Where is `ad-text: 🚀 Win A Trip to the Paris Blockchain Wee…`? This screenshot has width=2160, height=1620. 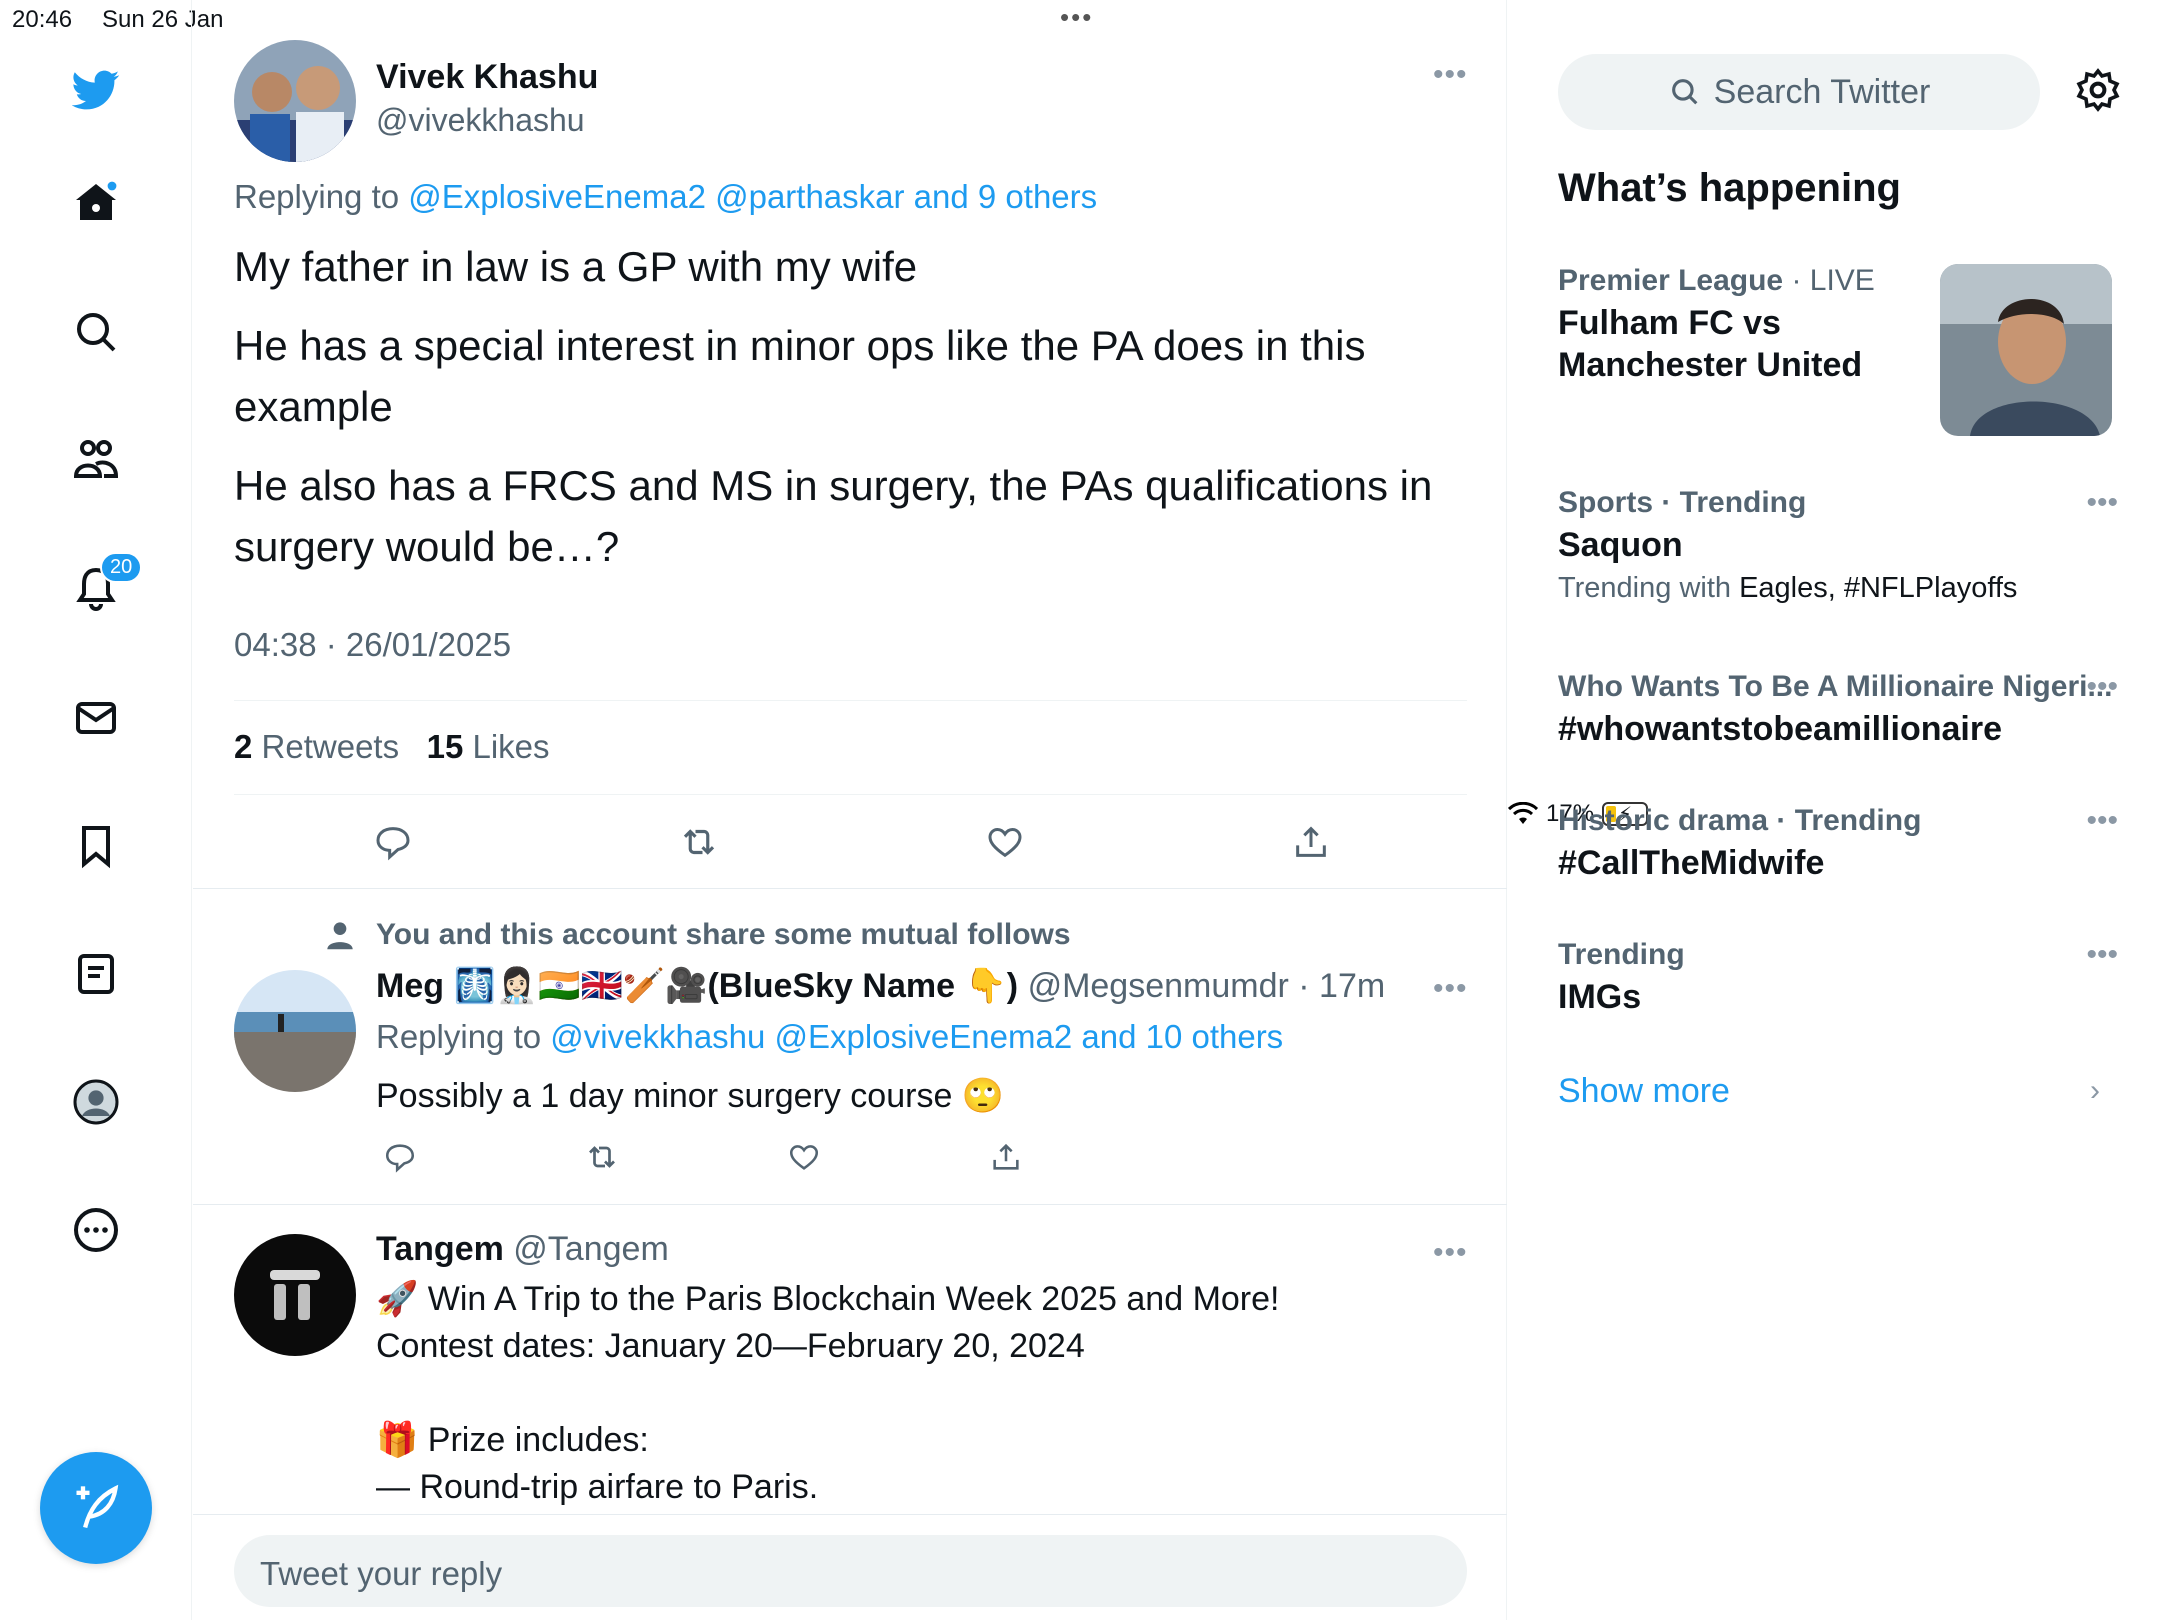 ad-text: 🚀 Win A Trip to the Paris Blockchain Wee… is located at coordinates (828, 1393).